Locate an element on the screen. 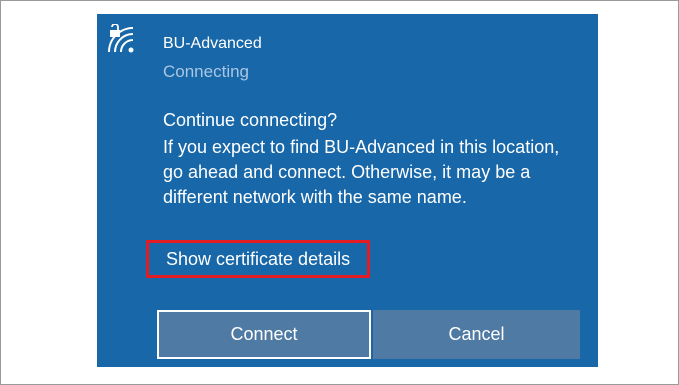 This screenshot has width=679, height=385. network-name: BU-Advanced is located at coordinates (212, 43).